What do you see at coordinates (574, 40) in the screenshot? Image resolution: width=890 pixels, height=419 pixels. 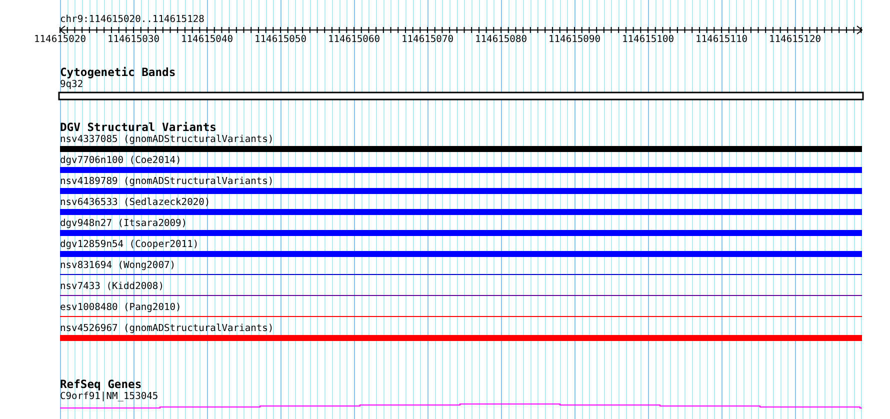 I see `ruler-tick-label: 114615090` at bounding box center [574, 40].